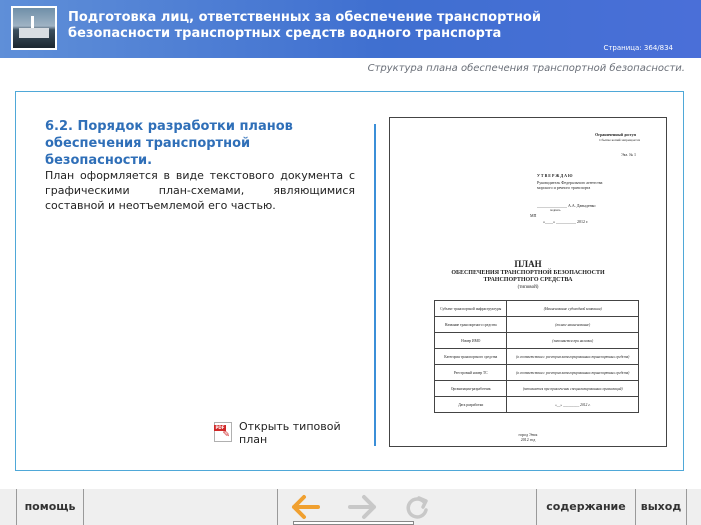 The height and width of the screenshot is (525, 701). What do you see at coordinates (470, 372) in the screenshot?
I see `doc-table-label: Реестровый номер ТС` at bounding box center [470, 372].